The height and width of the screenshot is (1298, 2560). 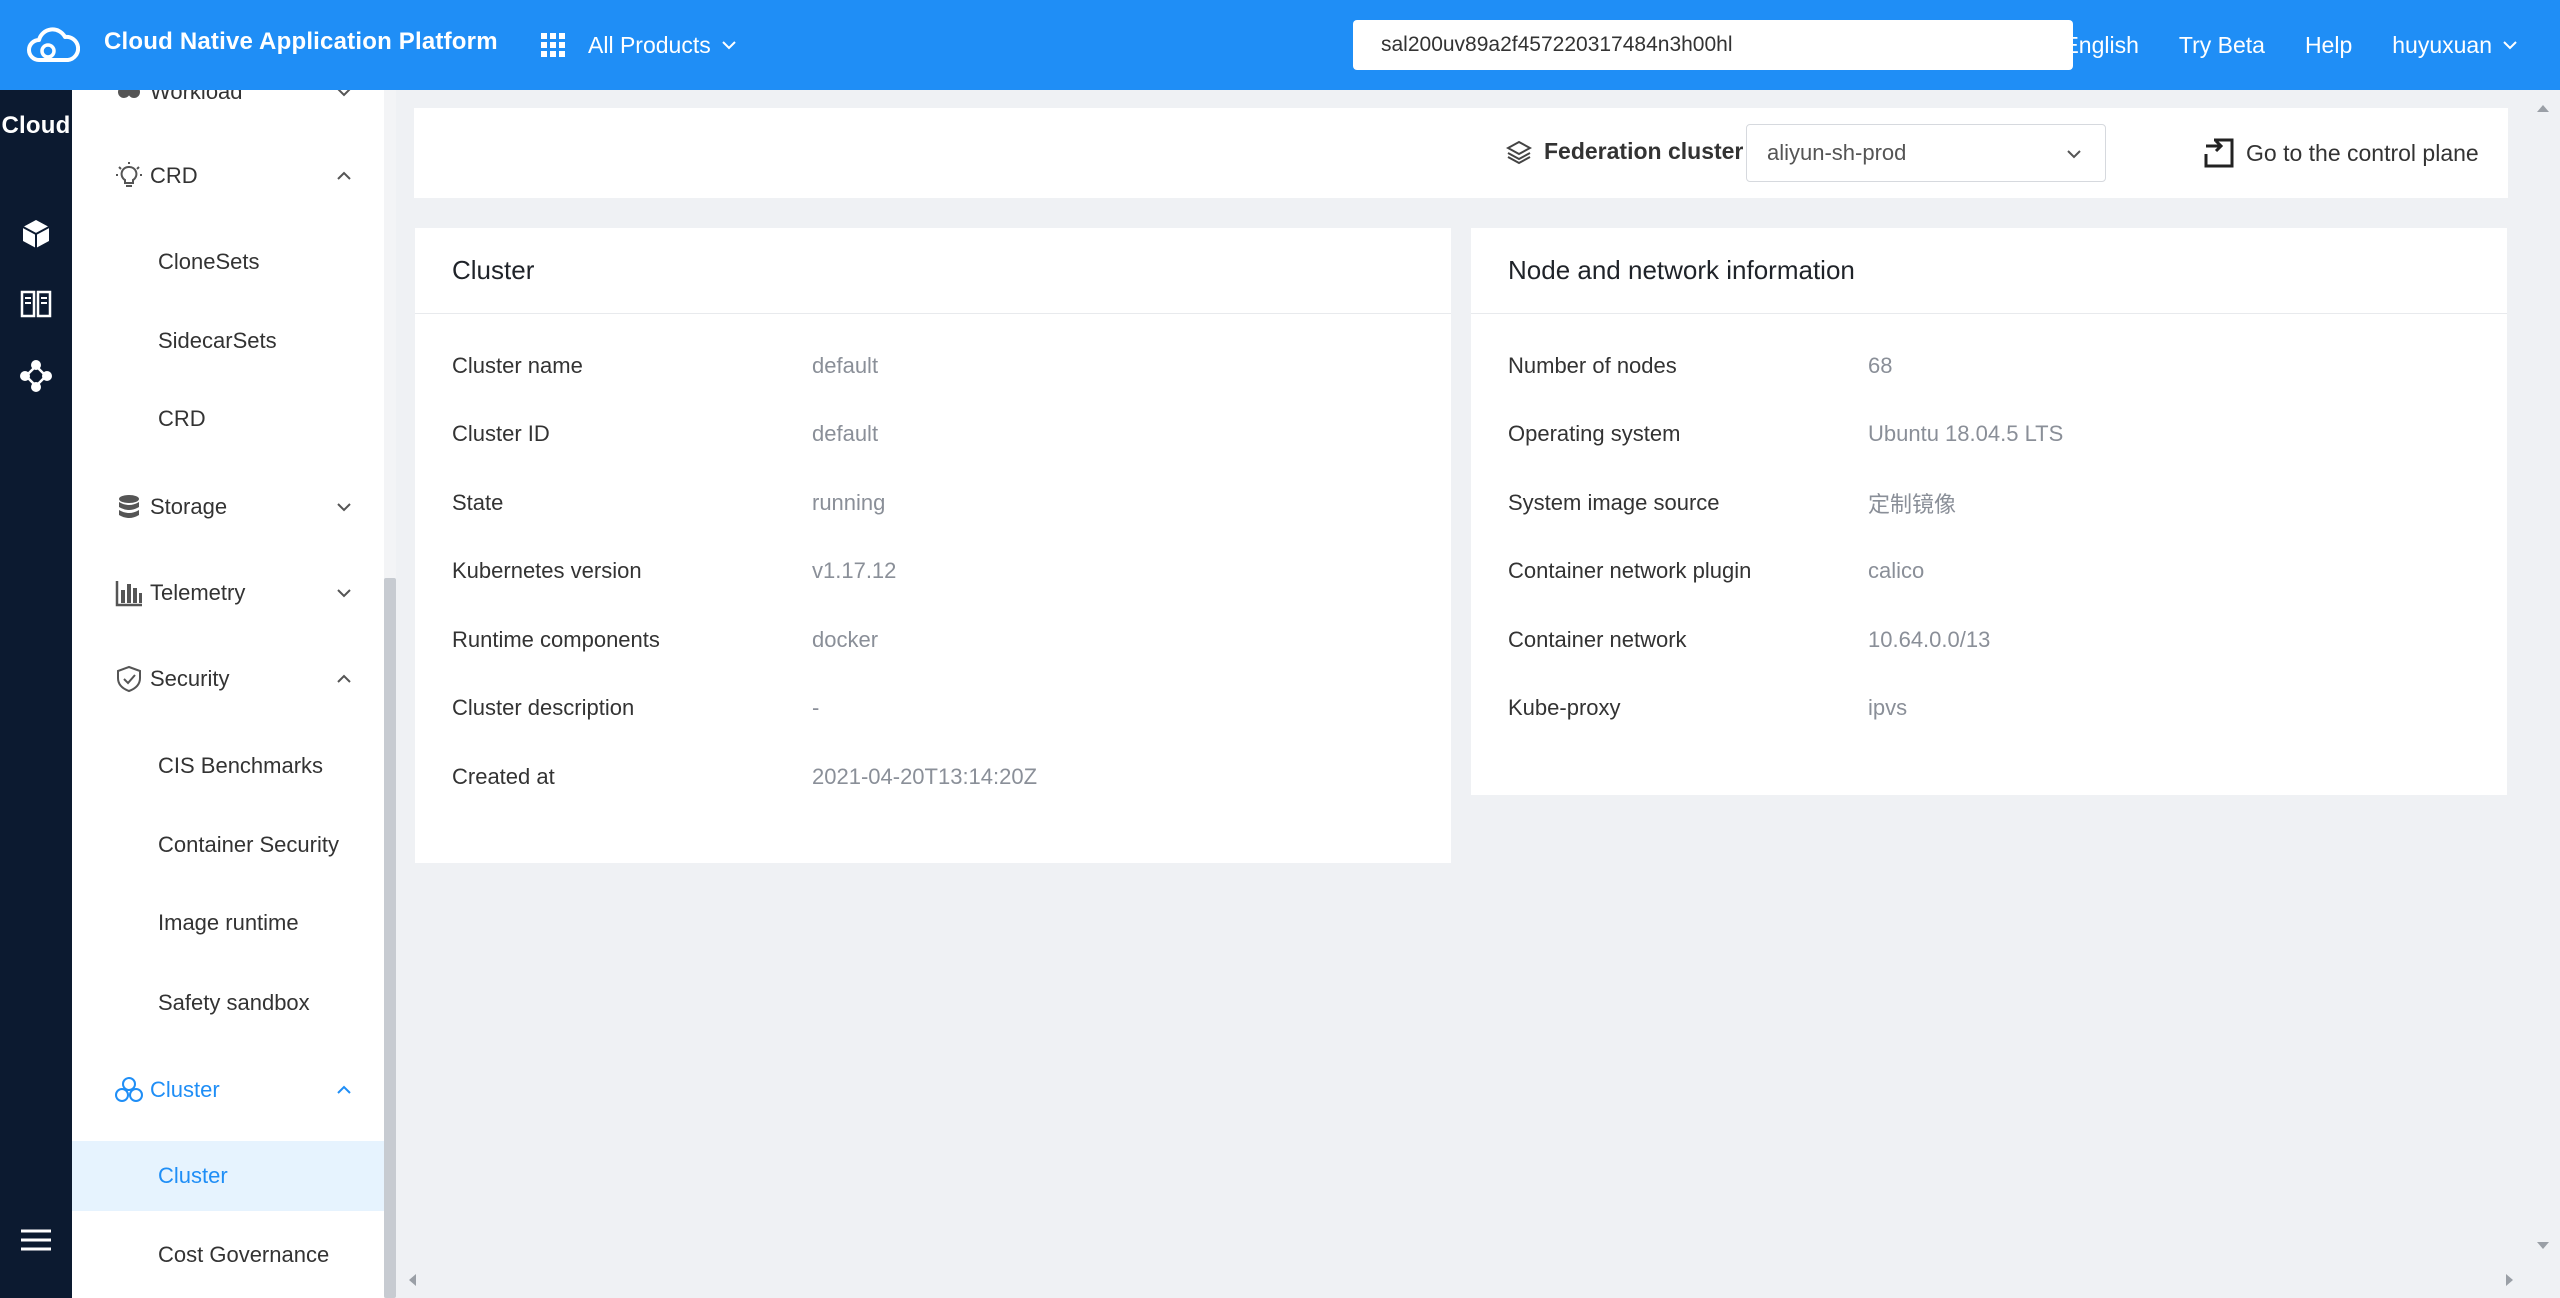 I want to click on scroll-down-arrow-icon, so click(x=2543, y=1245).